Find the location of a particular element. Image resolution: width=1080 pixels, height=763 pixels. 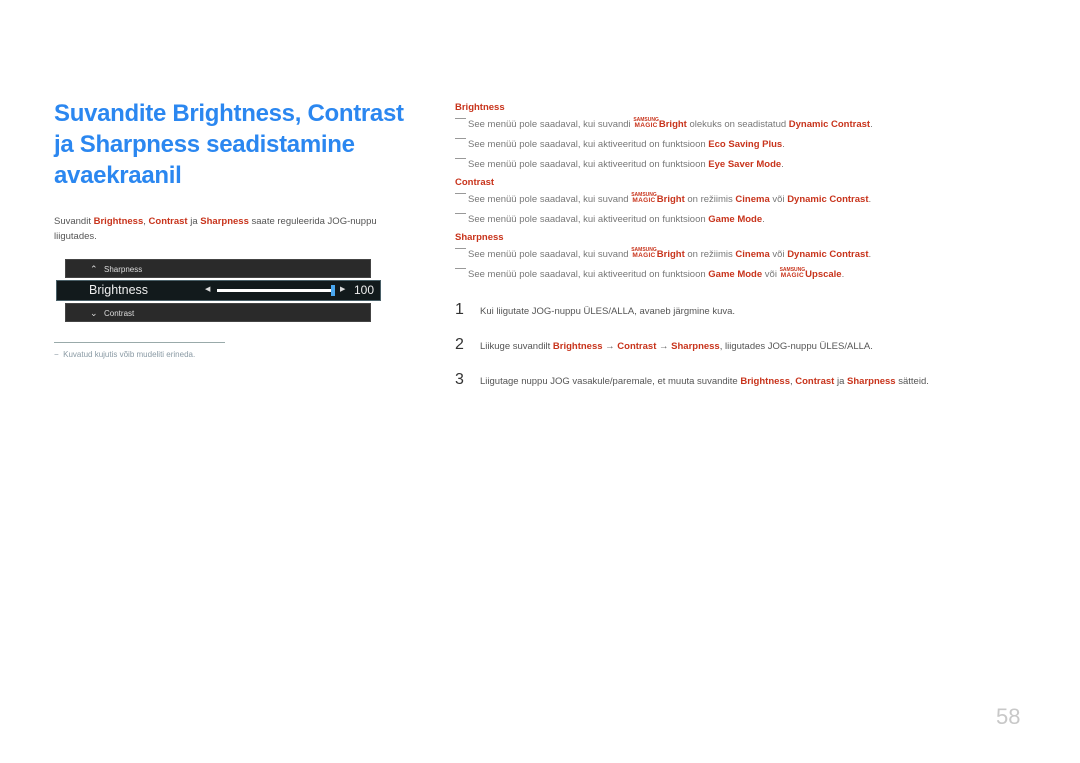

section-heading-brightness: Brightness is located at coordinates (480, 107).